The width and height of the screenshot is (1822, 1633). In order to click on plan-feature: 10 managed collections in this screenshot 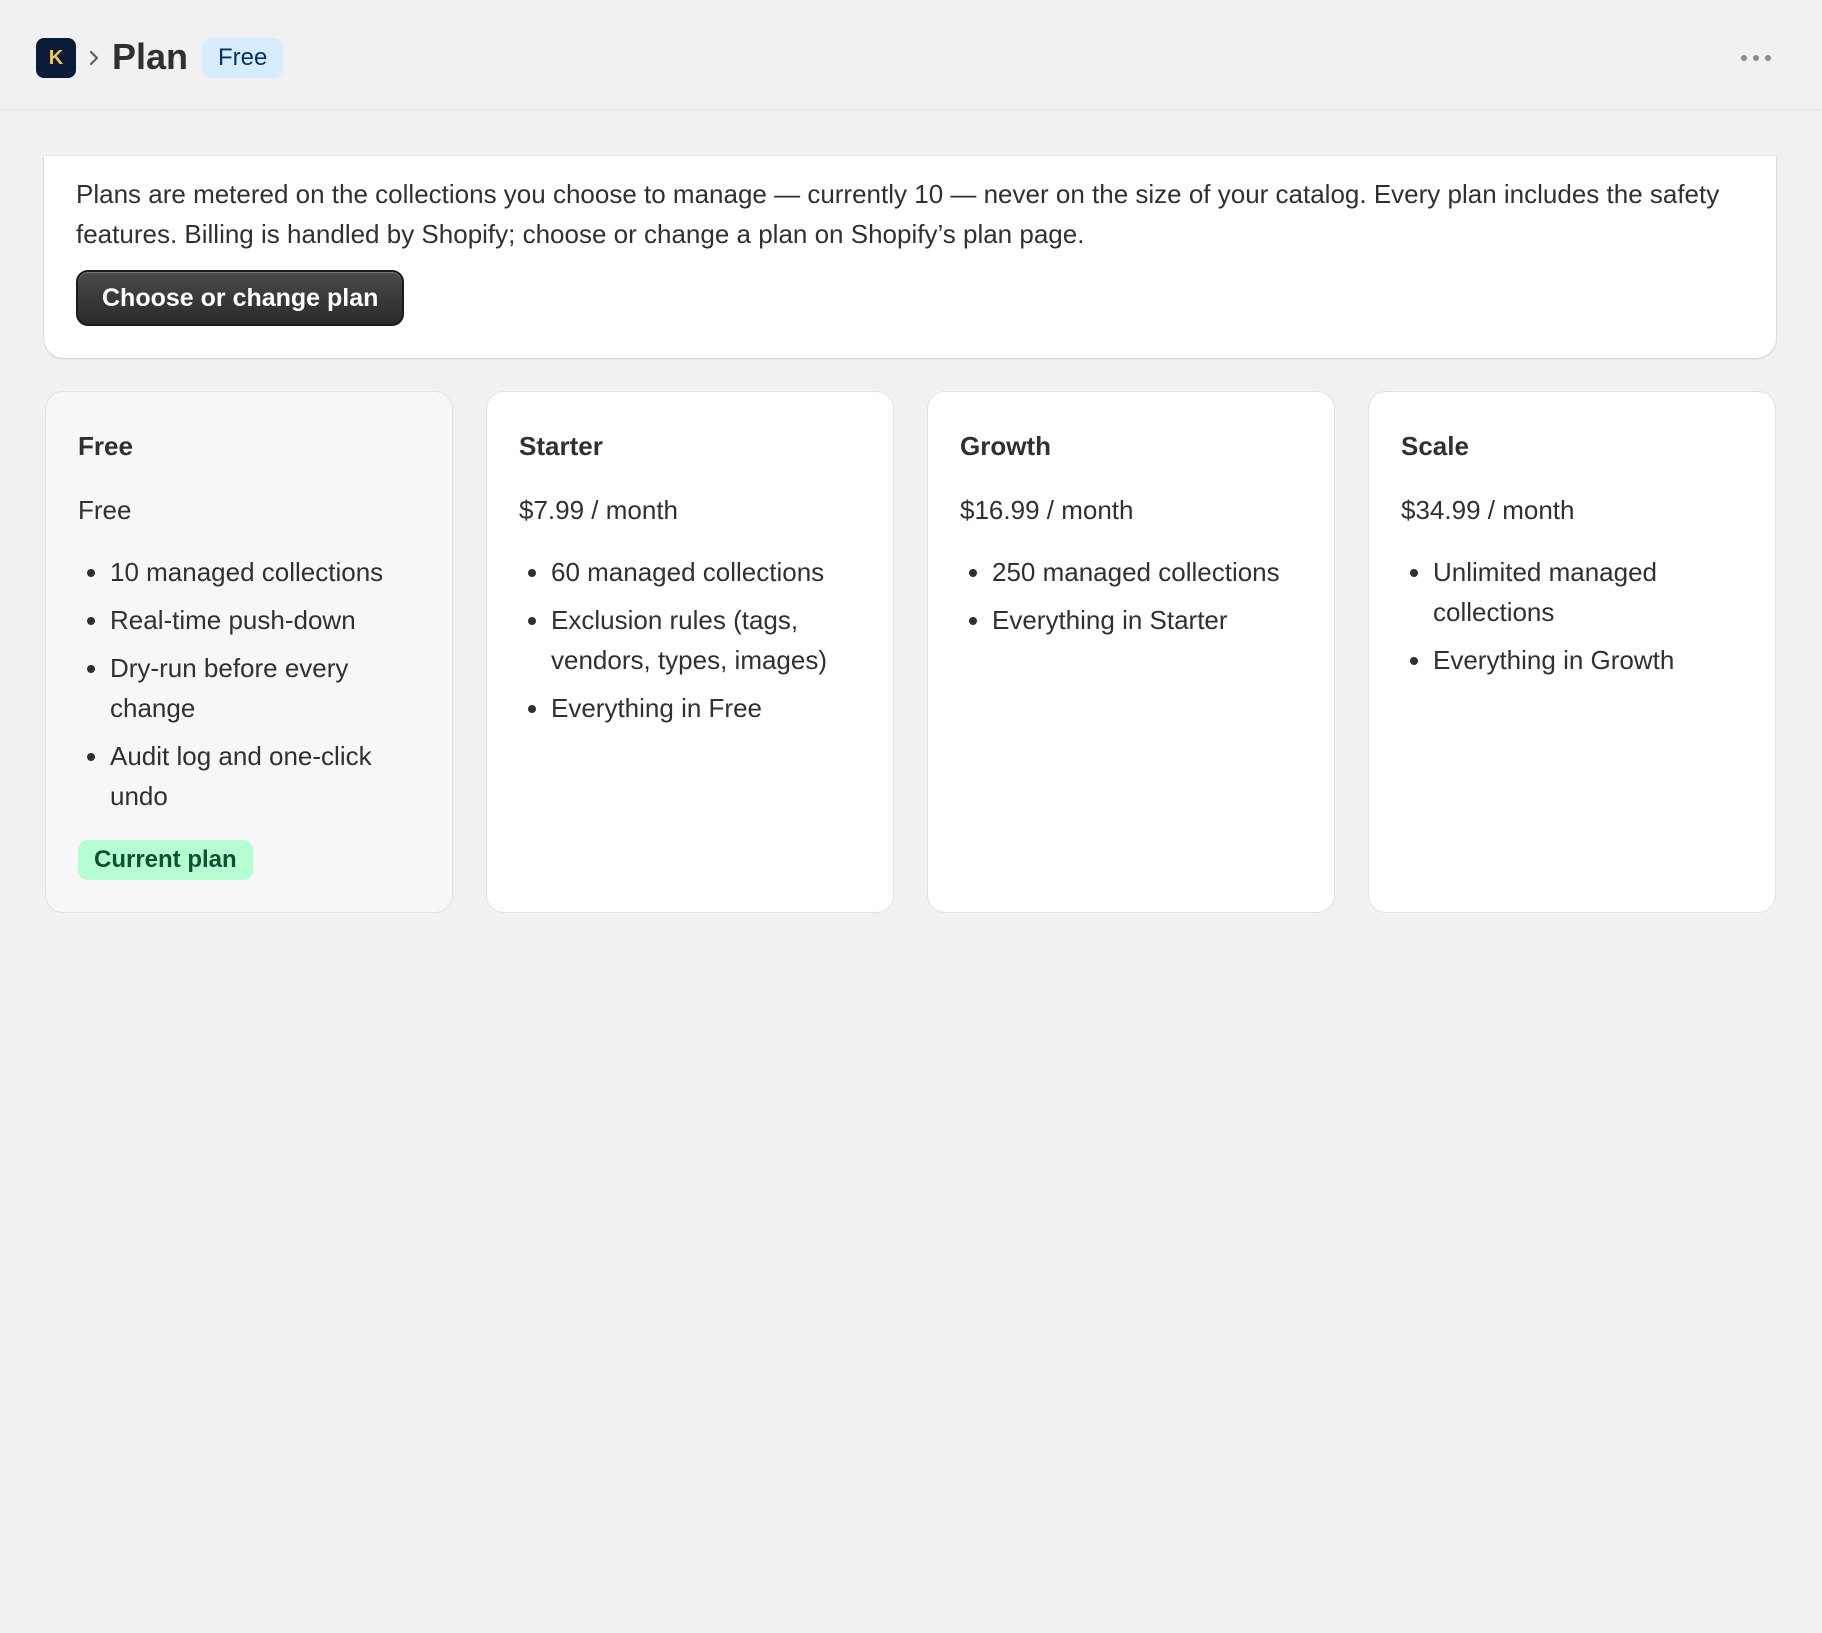, I will do `click(267, 572)`.